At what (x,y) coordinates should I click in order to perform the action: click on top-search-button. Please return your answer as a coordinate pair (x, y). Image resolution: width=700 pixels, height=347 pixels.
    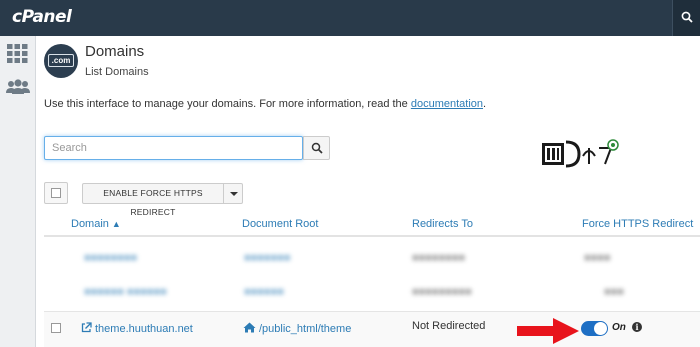
    Looking at the image, I should click on (686, 18).